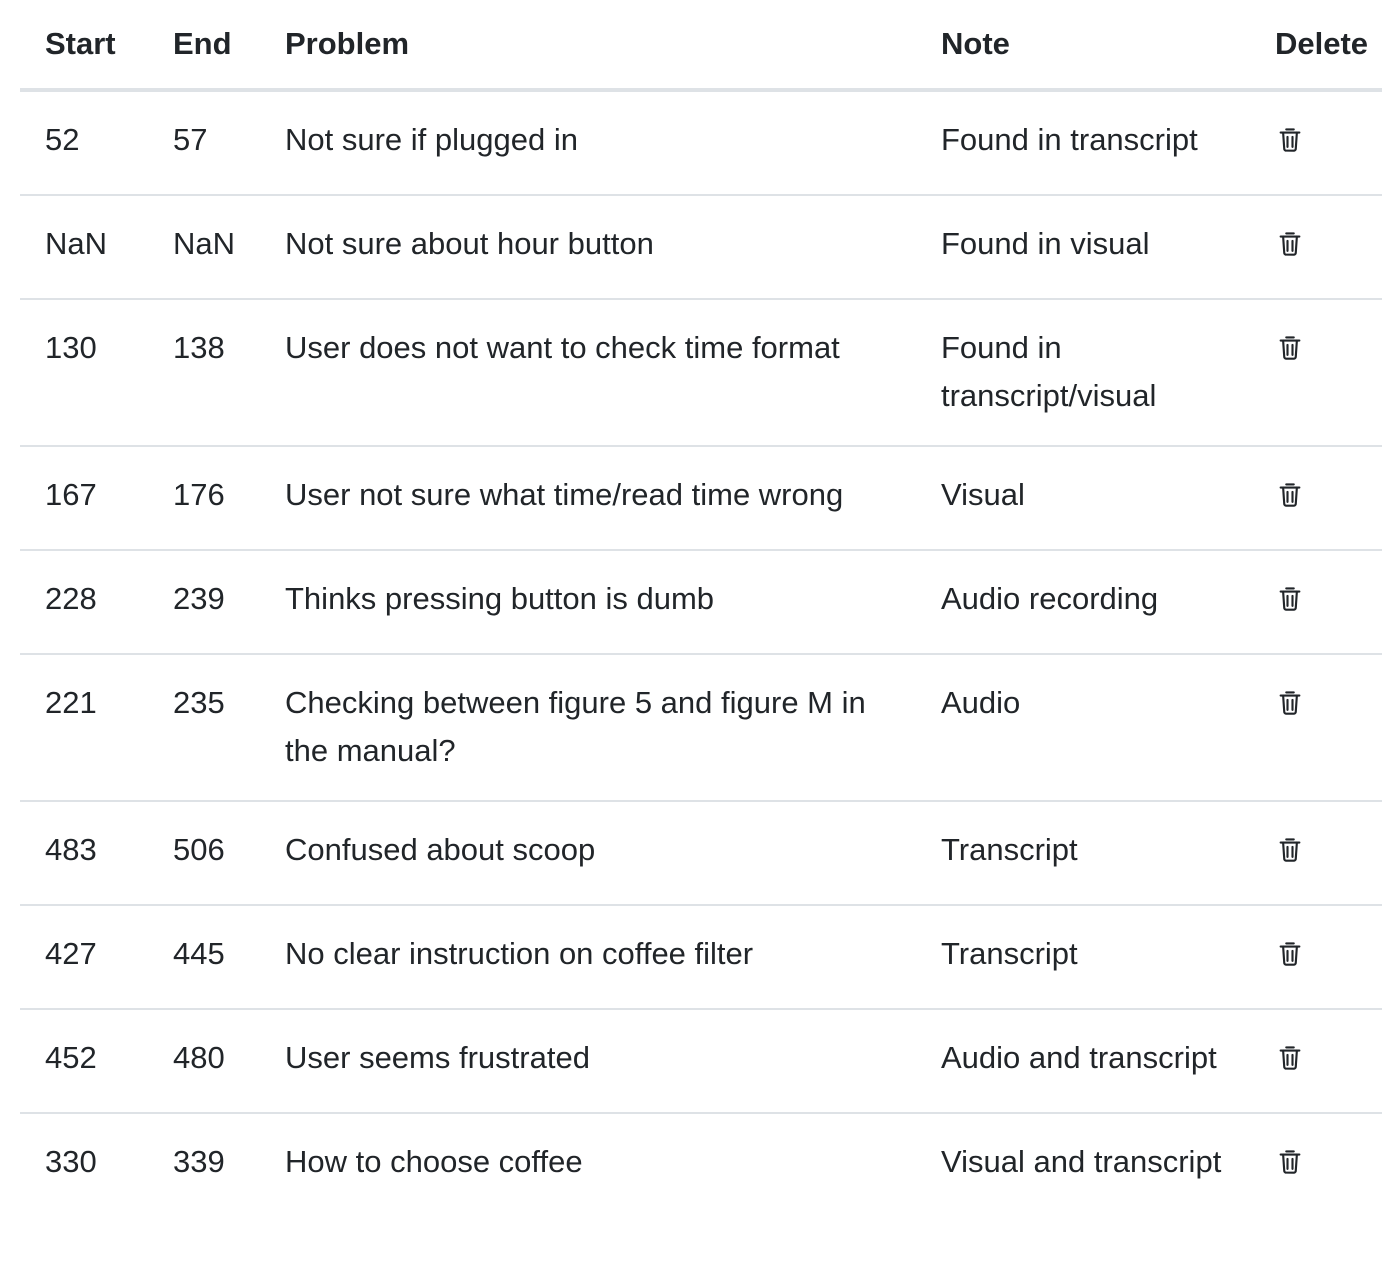 The width and height of the screenshot is (1382, 1266). Describe the element at coordinates (1083, 602) in the screenshot. I see `cell-note: Audio recording` at that location.